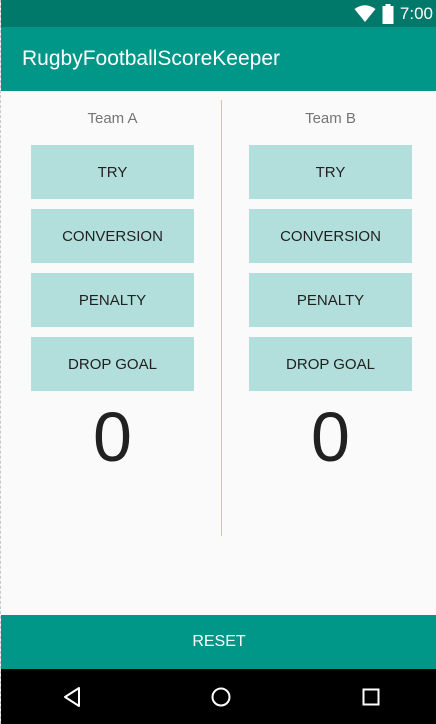 The height and width of the screenshot is (724, 436). Describe the element at coordinates (388, 13) in the screenshot. I see `battery-icon` at that location.